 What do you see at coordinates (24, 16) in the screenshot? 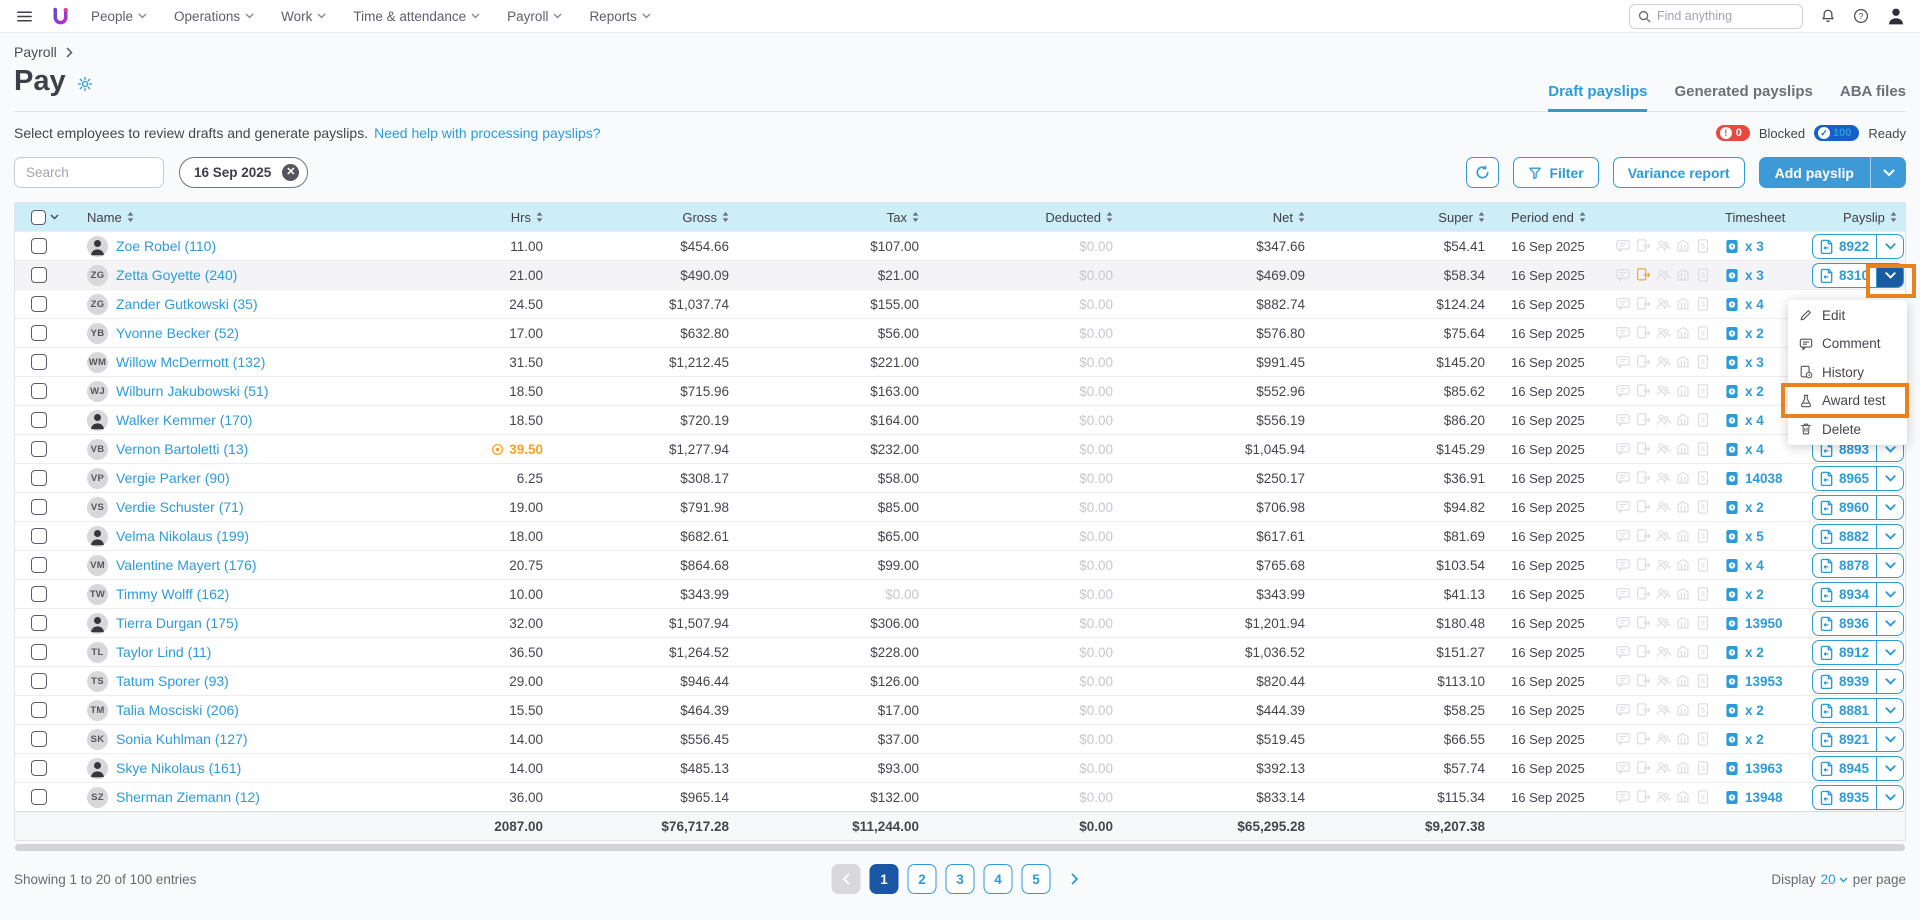
I see `hamburger-menu-icon` at bounding box center [24, 16].